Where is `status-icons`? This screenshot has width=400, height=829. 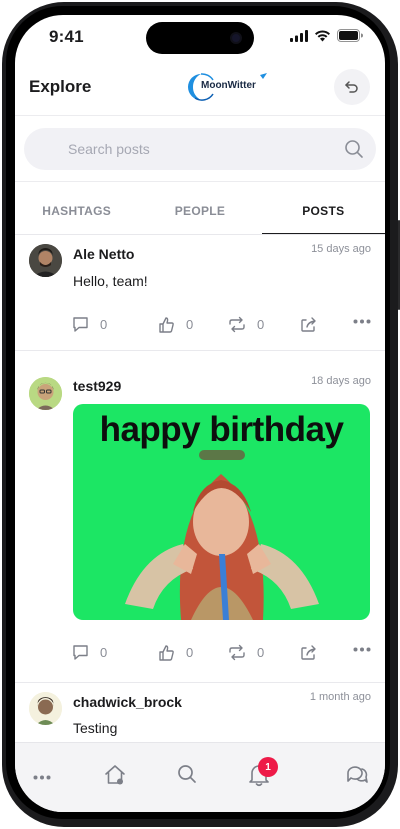
status-icons is located at coordinates (326, 35).